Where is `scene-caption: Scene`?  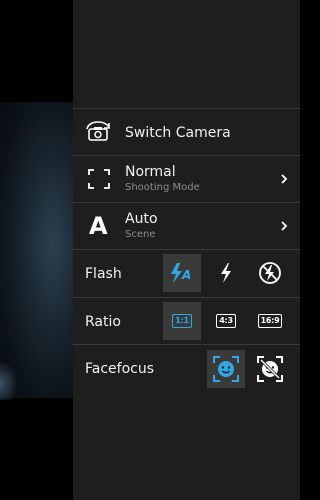
scene-caption: Scene is located at coordinates (140, 234).